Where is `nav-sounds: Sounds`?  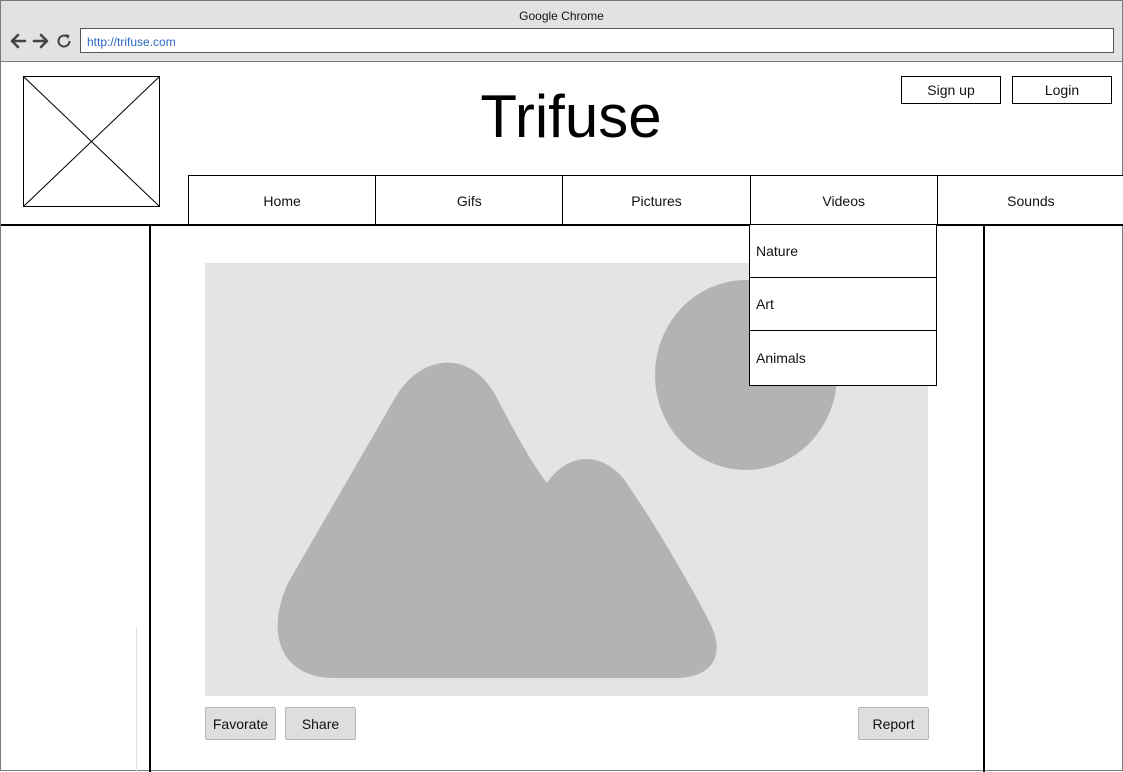 nav-sounds: Sounds is located at coordinates (1030, 200).